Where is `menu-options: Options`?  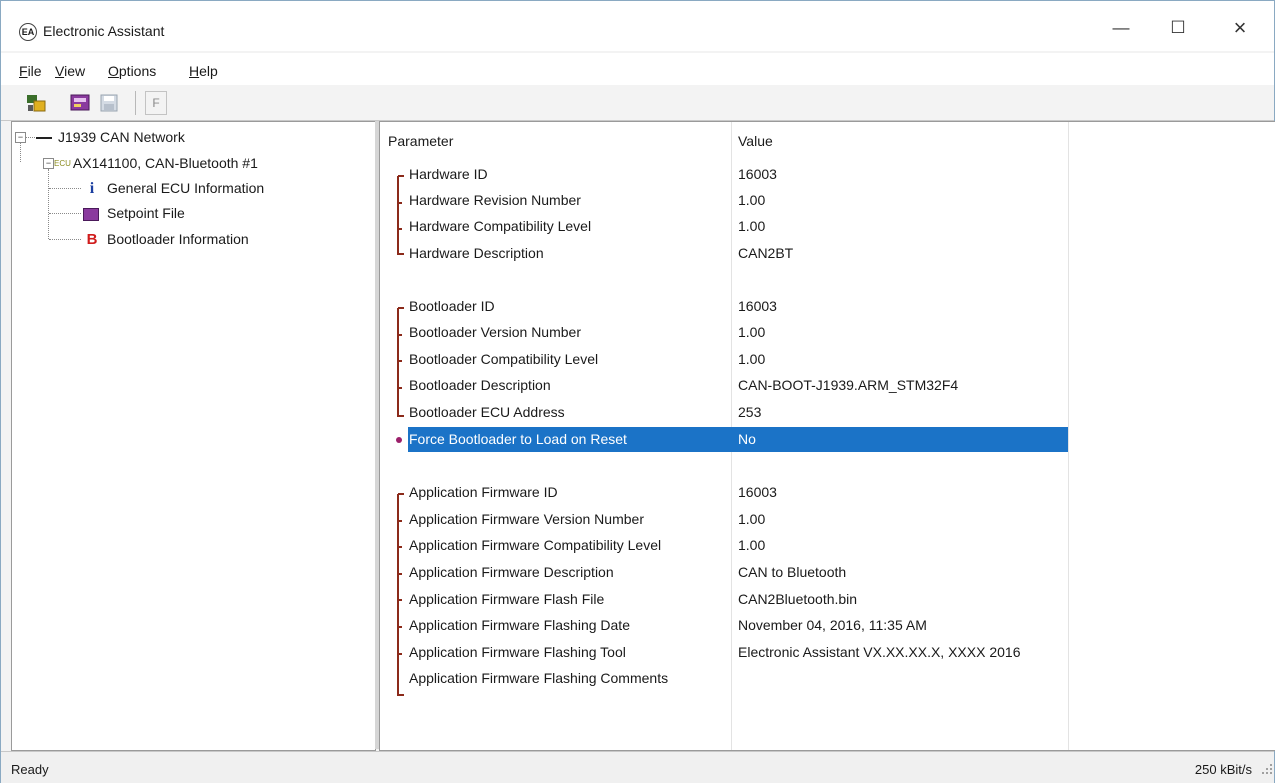 menu-options: Options is located at coordinates (132, 71).